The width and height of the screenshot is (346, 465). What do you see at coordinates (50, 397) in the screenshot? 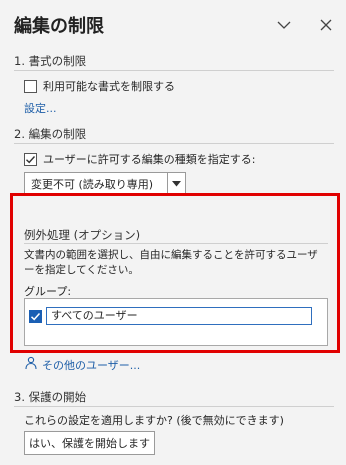
I see `section3-title: 3. 保護の開始` at bounding box center [50, 397].